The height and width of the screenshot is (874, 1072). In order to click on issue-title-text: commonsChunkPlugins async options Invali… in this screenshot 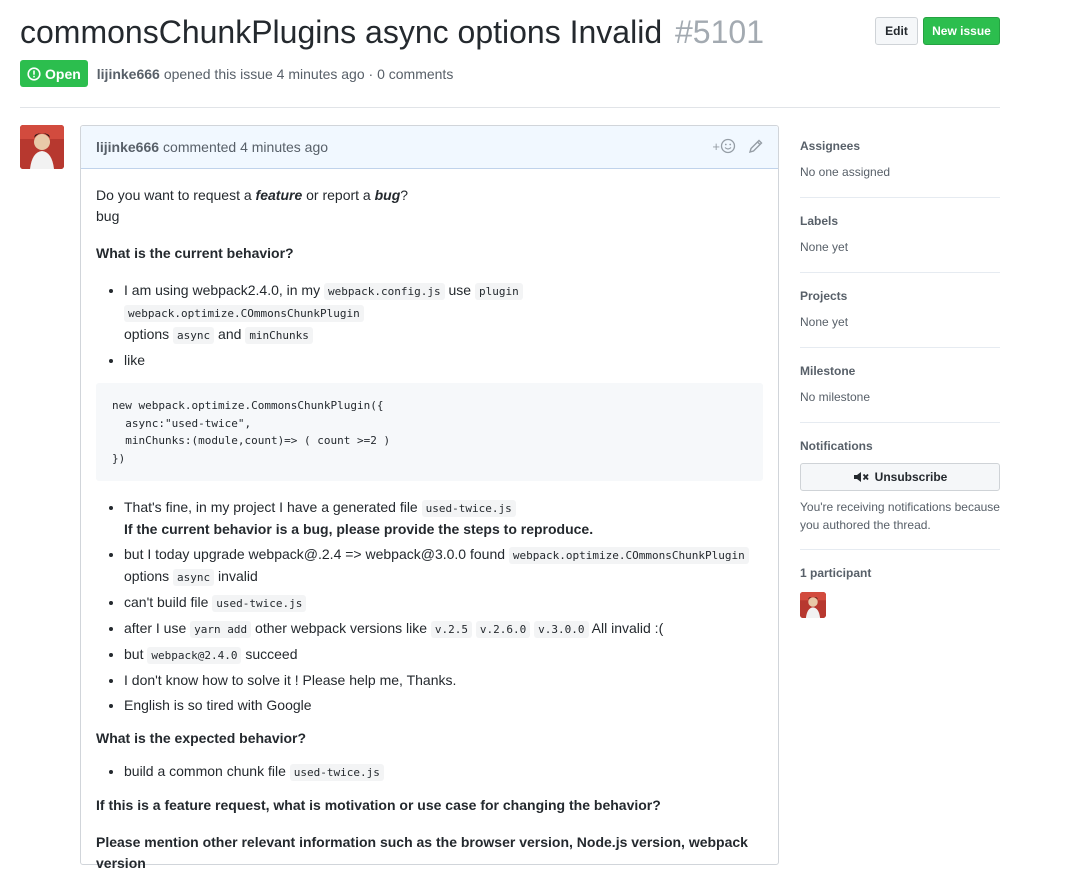, I will do `click(341, 32)`.